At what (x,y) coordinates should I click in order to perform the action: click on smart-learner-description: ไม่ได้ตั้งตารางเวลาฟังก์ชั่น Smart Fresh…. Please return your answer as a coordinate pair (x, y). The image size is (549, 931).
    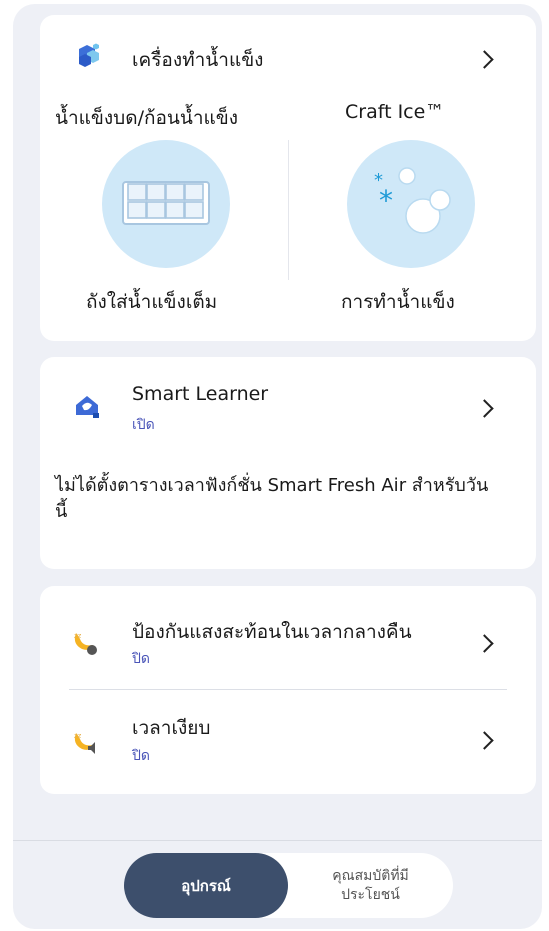
    Looking at the image, I should click on (272, 498).